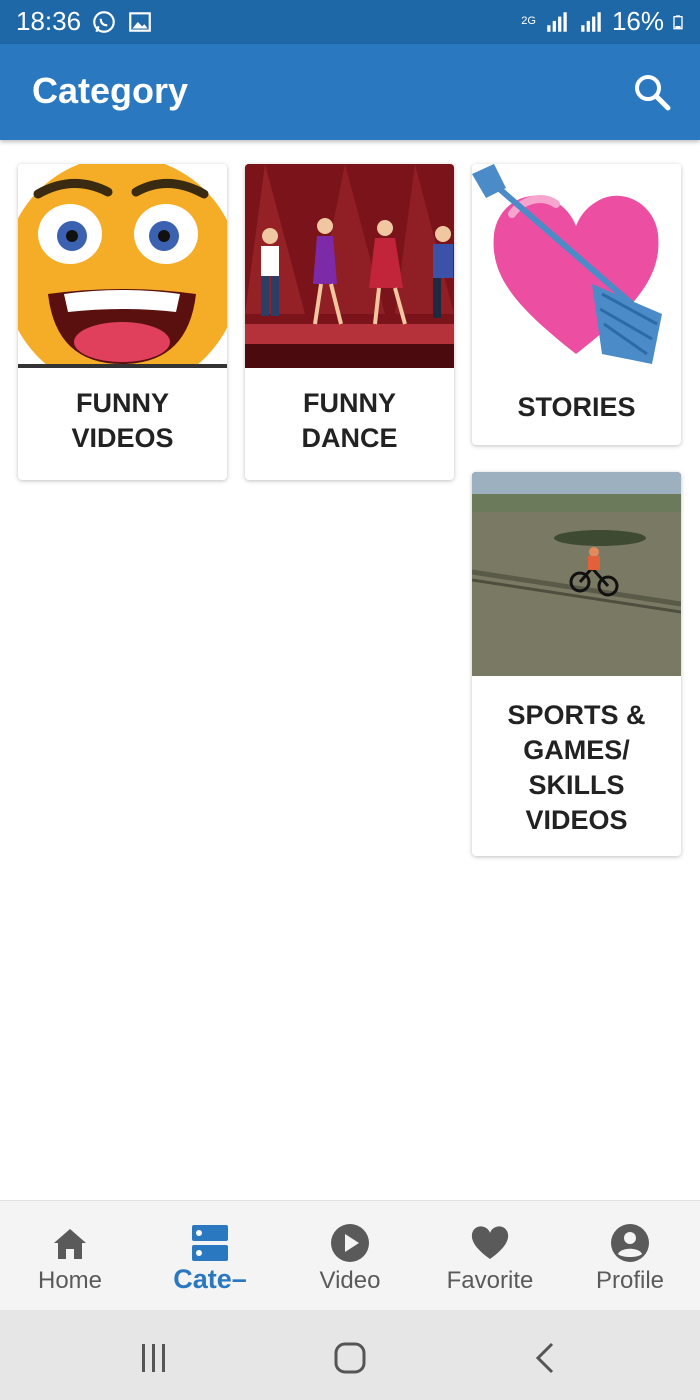 The width and height of the screenshot is (700, 1400). I want to click on recent-apps-icon, so click(154, 1358).